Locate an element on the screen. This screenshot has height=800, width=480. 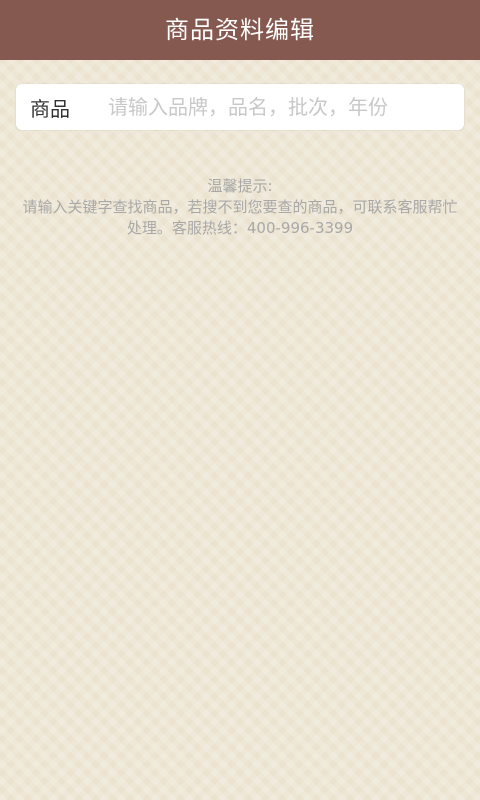
header-bar: 商品资料编辑 is located at coordinates (240, 30).